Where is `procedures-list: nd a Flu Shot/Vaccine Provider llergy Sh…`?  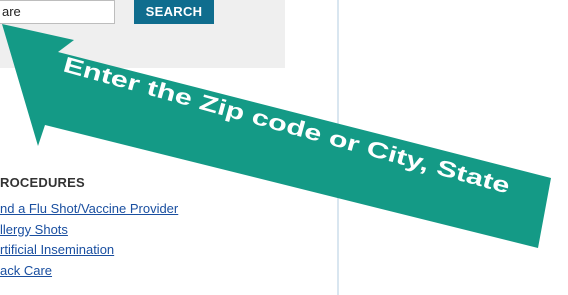
procedures-list: nd a Flu Shot/Vaccine Provider llergy Sh… is located at coordinates (89, 240).